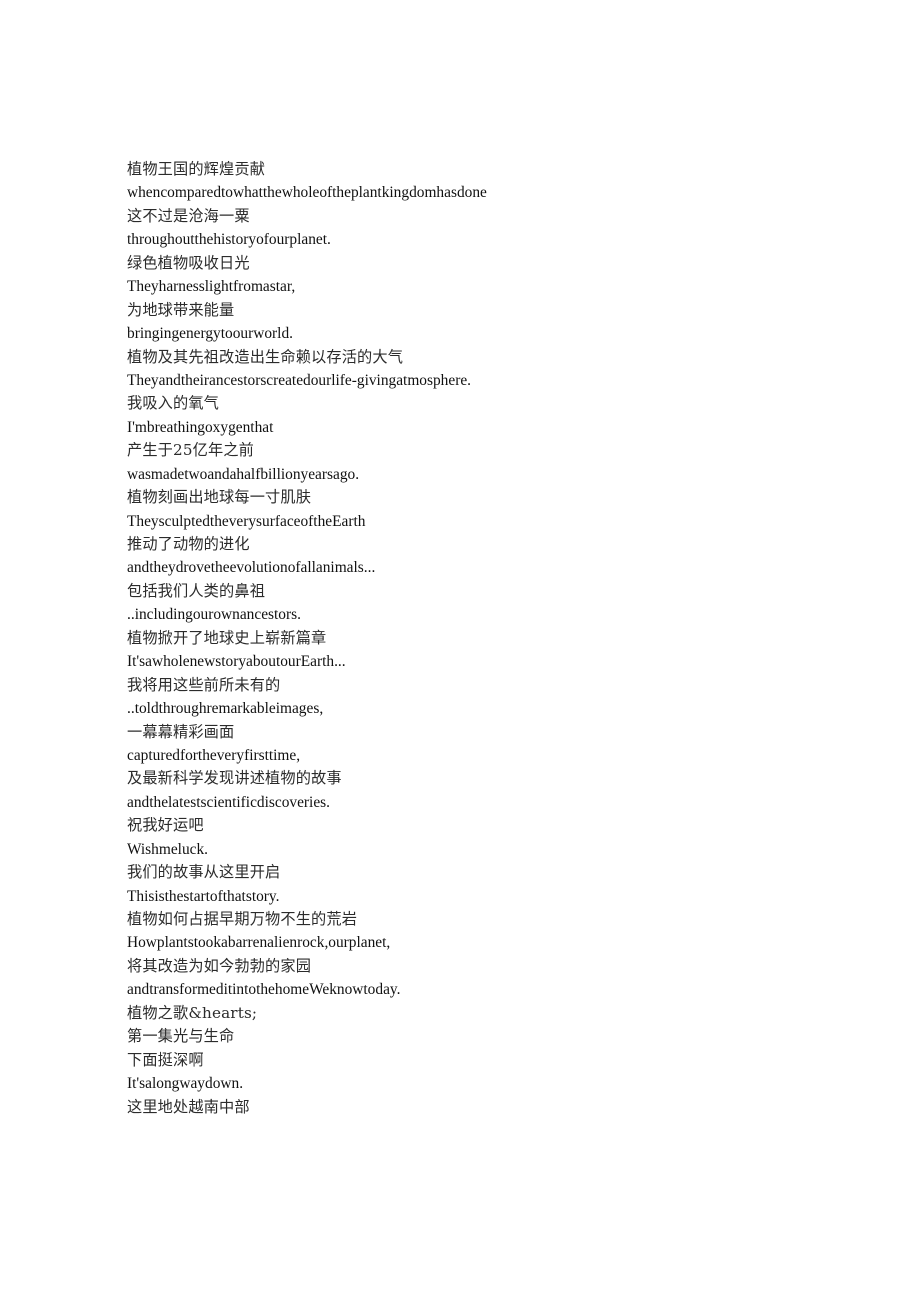 This screenshot has height=1301, width=920. I want to click on transcript-line: Howplantstookabarrenalienrock,ourplanet,, so click(259, 943).